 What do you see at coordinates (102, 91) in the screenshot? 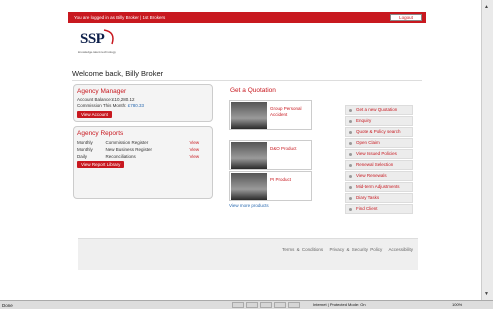
I see `agency-manager-title: Agency Manager` at bounding box center [102, 91].